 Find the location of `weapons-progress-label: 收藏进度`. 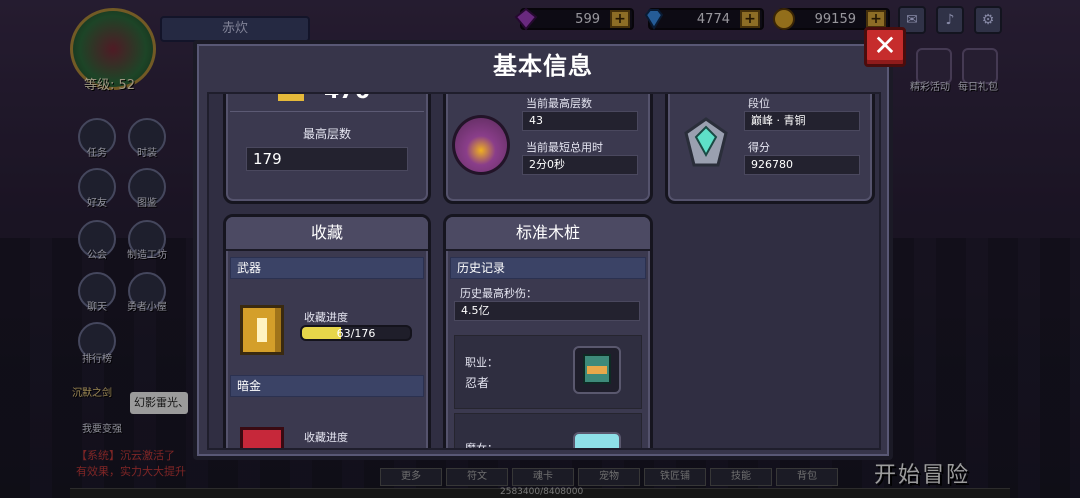

weapons-progress-label: 收藏进度 is located at coordinates (326, 317).